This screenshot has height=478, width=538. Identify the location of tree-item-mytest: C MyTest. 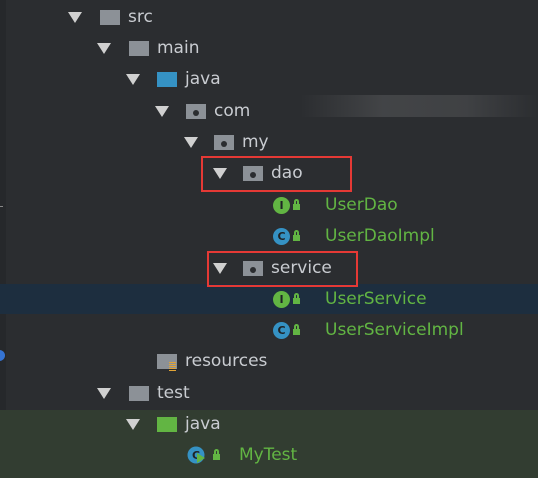
(269, 455).